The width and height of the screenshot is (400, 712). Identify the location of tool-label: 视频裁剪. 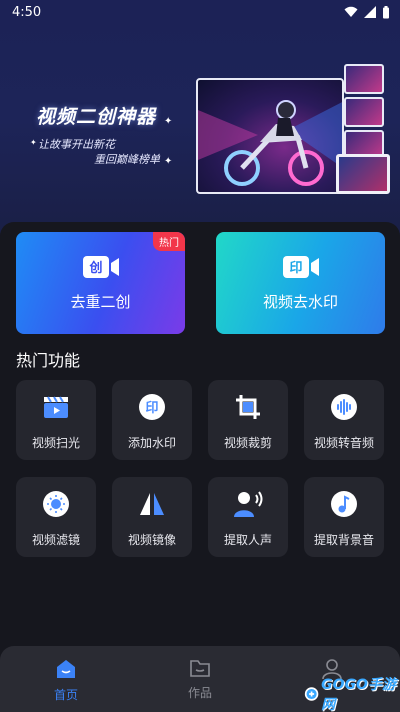
(247, 443).